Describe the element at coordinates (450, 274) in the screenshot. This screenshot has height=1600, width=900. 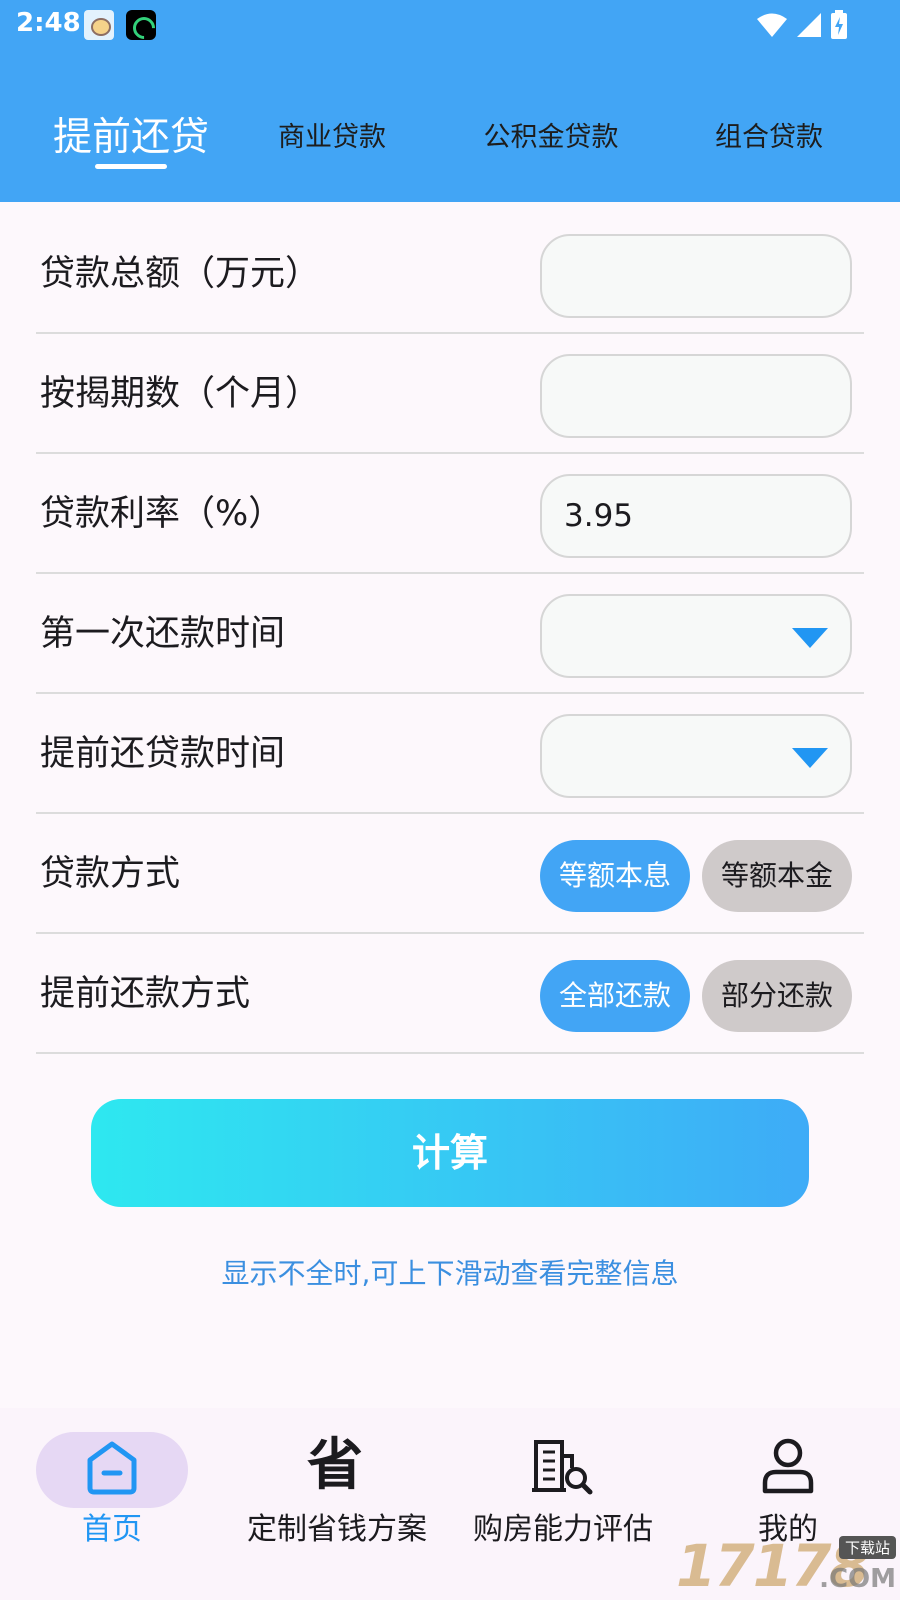
I see `form-row-loan-total: 贷款总额（万元）` at that location.